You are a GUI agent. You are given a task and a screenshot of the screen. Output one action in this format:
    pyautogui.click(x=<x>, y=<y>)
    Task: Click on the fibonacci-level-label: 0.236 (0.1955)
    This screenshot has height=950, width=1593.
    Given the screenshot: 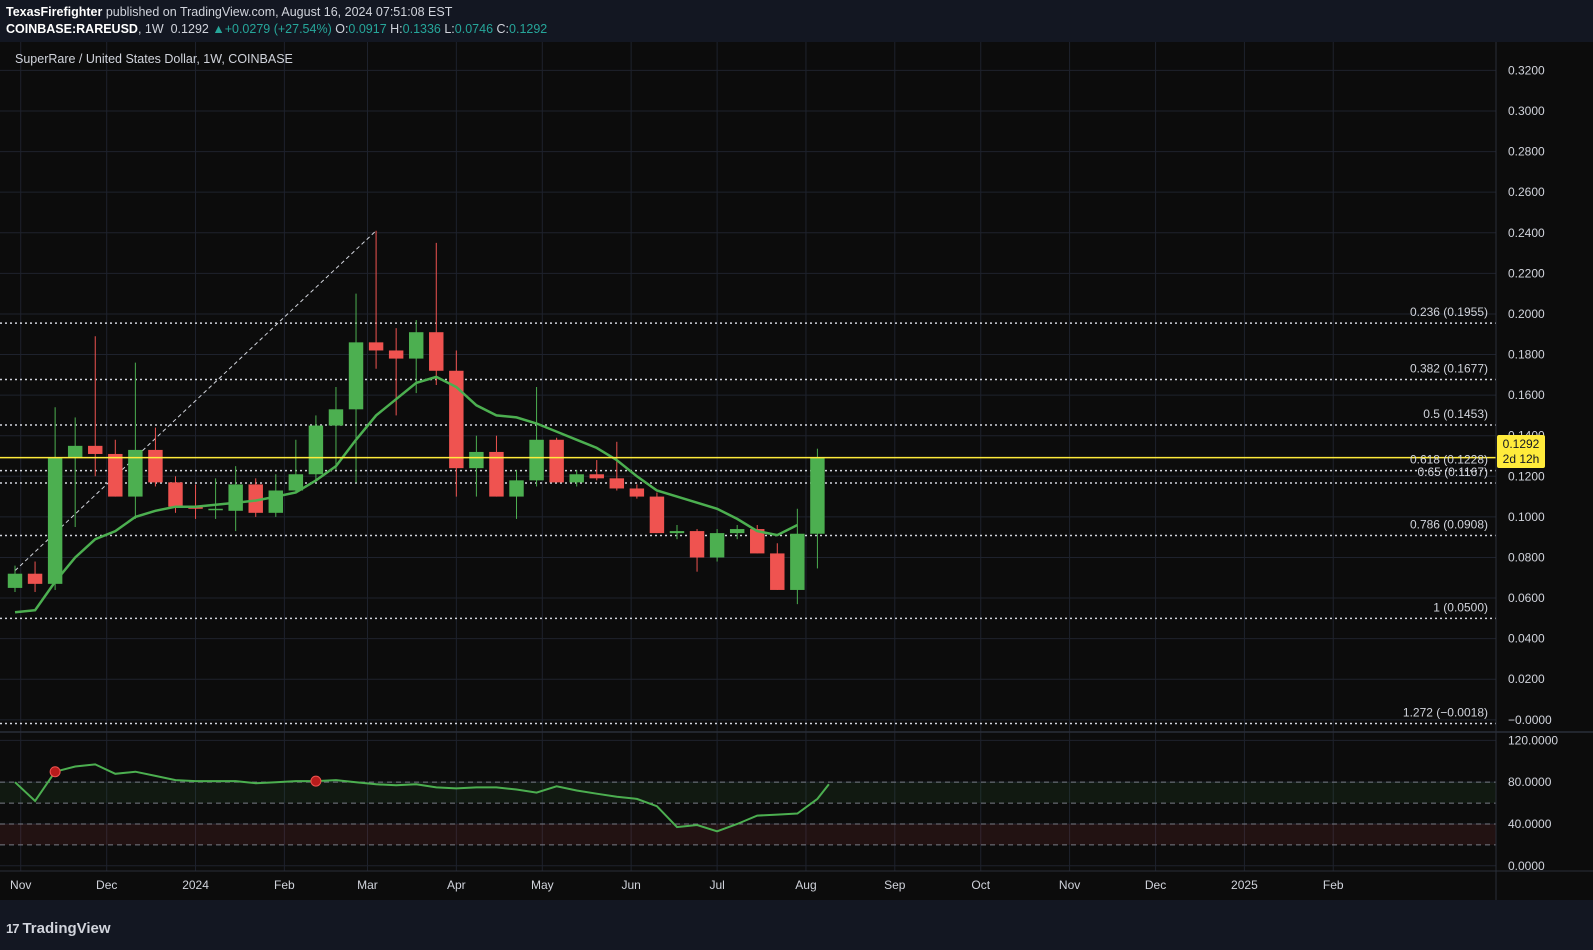 What is the action you would take?
    pyautogui.click(x=1449, y=312)
    